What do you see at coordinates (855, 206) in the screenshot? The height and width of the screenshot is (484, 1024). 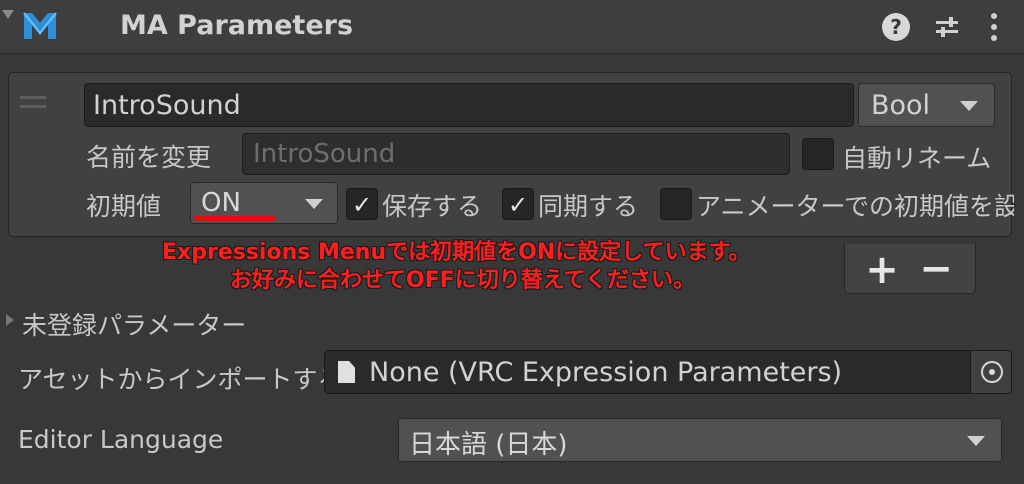 I see `animator-default-label: アニメーターでの初期値を設` at bounding box center [855, 206].